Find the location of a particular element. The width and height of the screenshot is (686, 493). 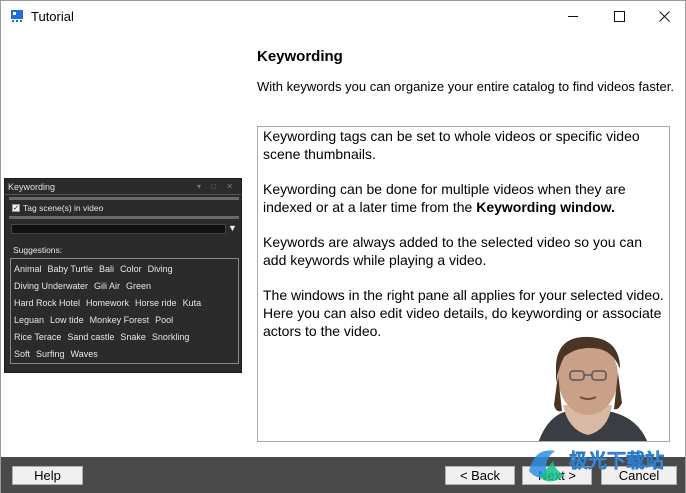

suggestion-tag: Hard Rock Hotel is located at coordinates (47, 303).